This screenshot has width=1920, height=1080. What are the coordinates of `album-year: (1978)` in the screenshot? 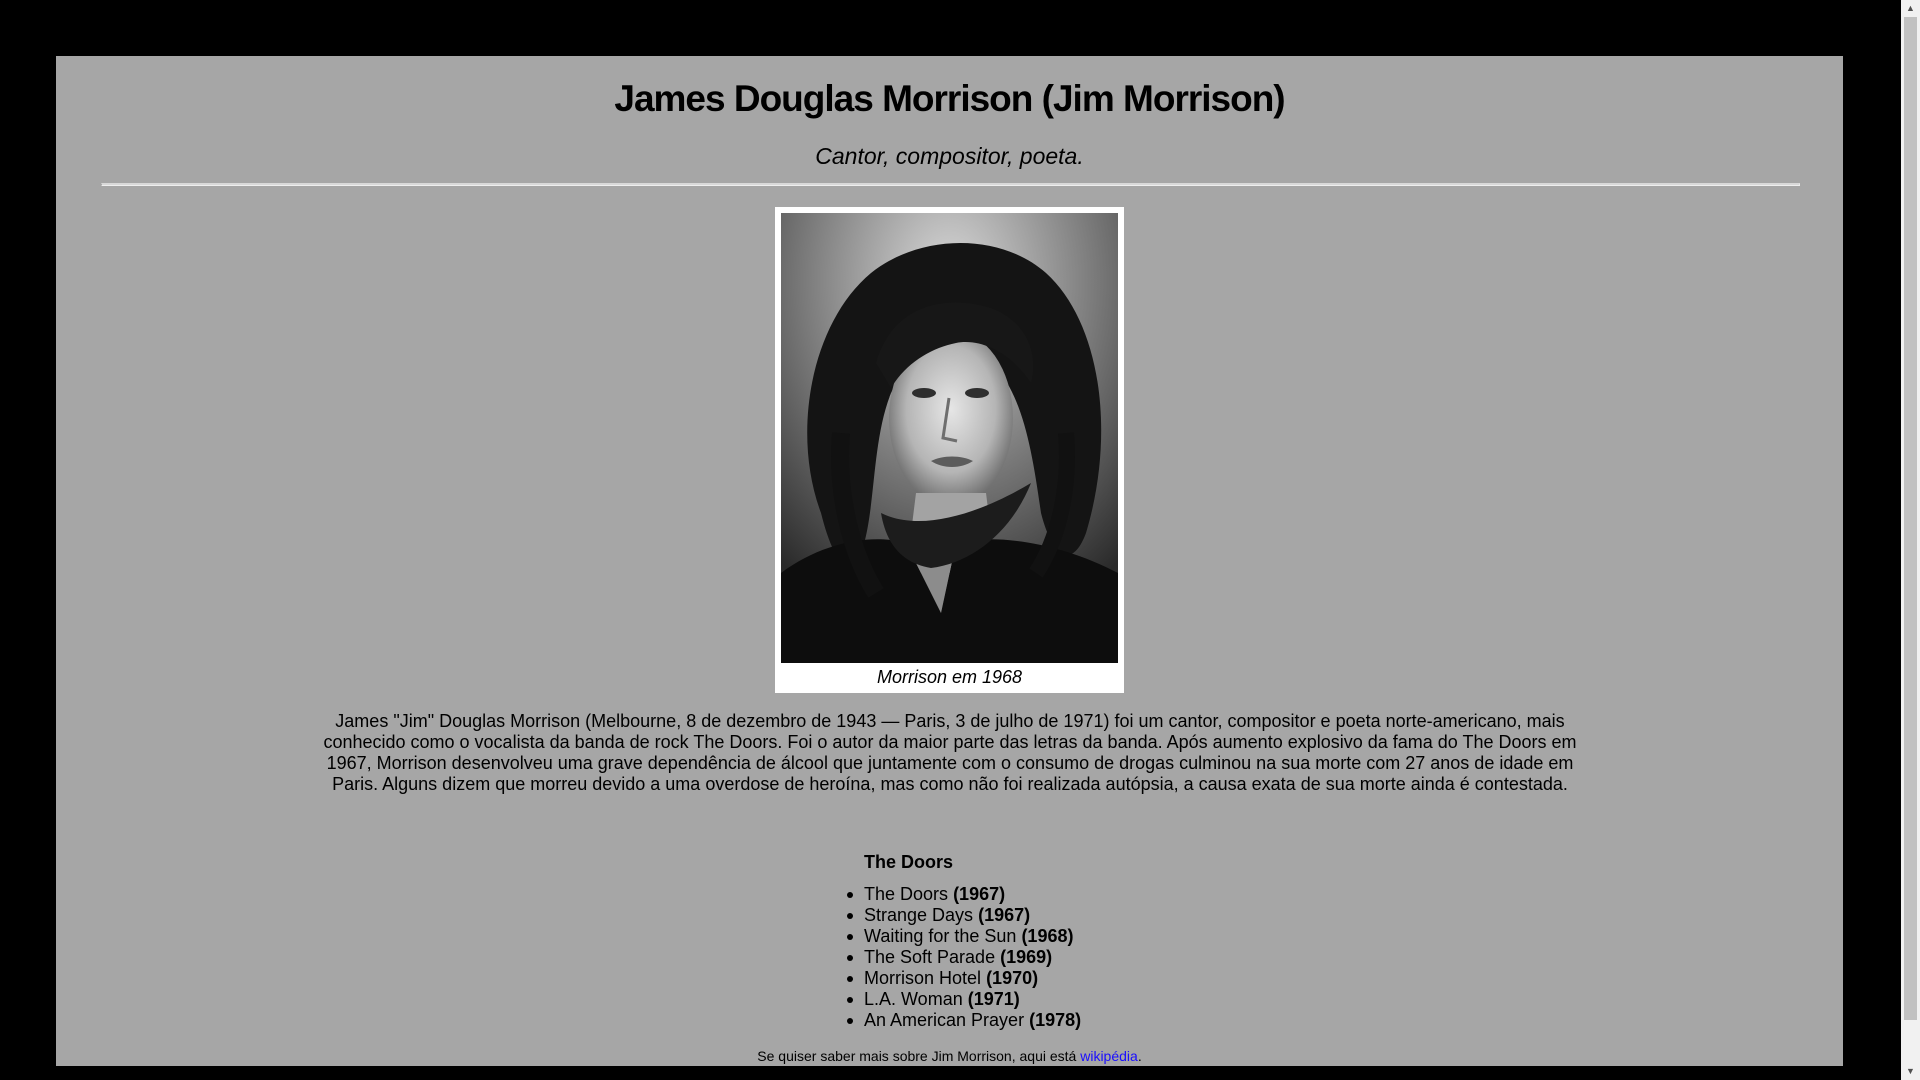 It's located at (1055, 1020).